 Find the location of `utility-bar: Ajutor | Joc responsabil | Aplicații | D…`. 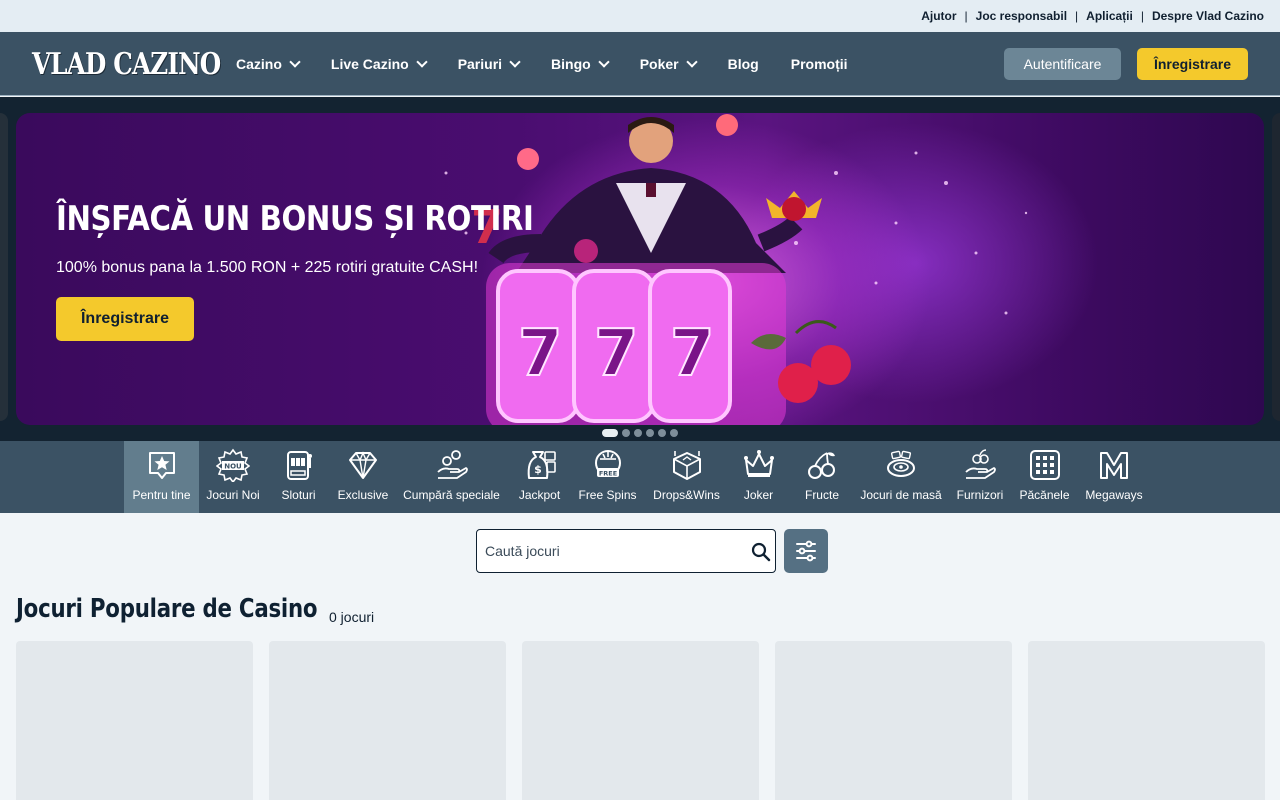

utility-bar: Ajutor | Joc responsabil | Aplicații | D… is located at coordinates (640, 16).